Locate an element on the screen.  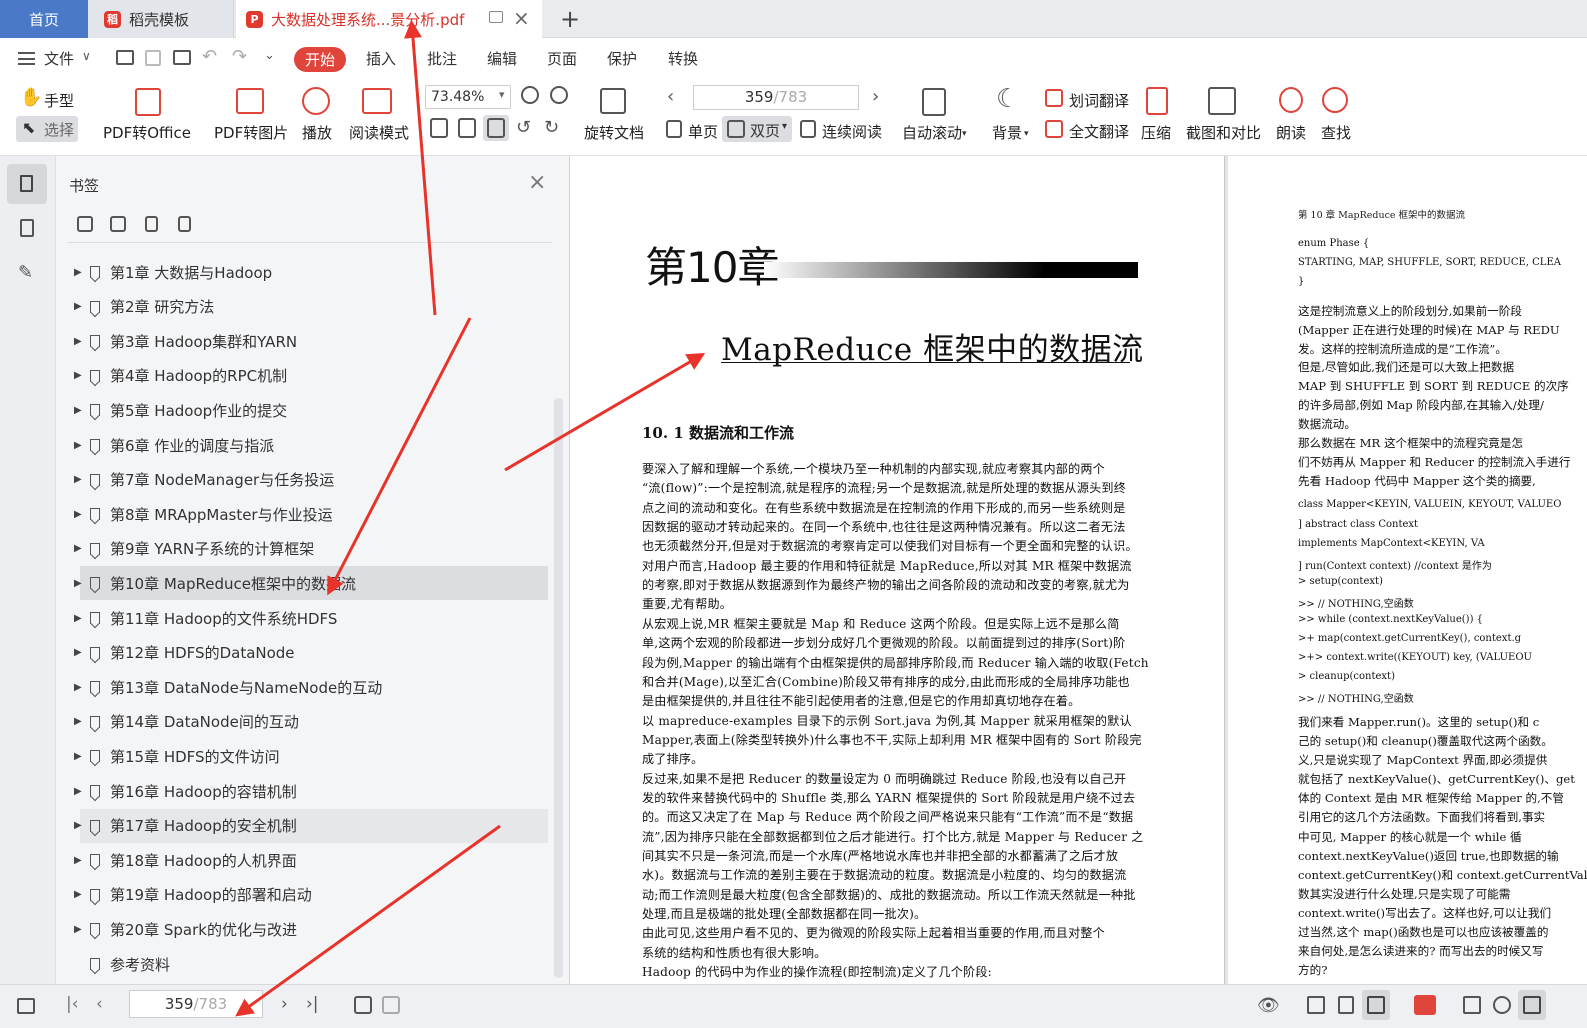
annotation-icon: ✎ is located at coordinates (25, 272).